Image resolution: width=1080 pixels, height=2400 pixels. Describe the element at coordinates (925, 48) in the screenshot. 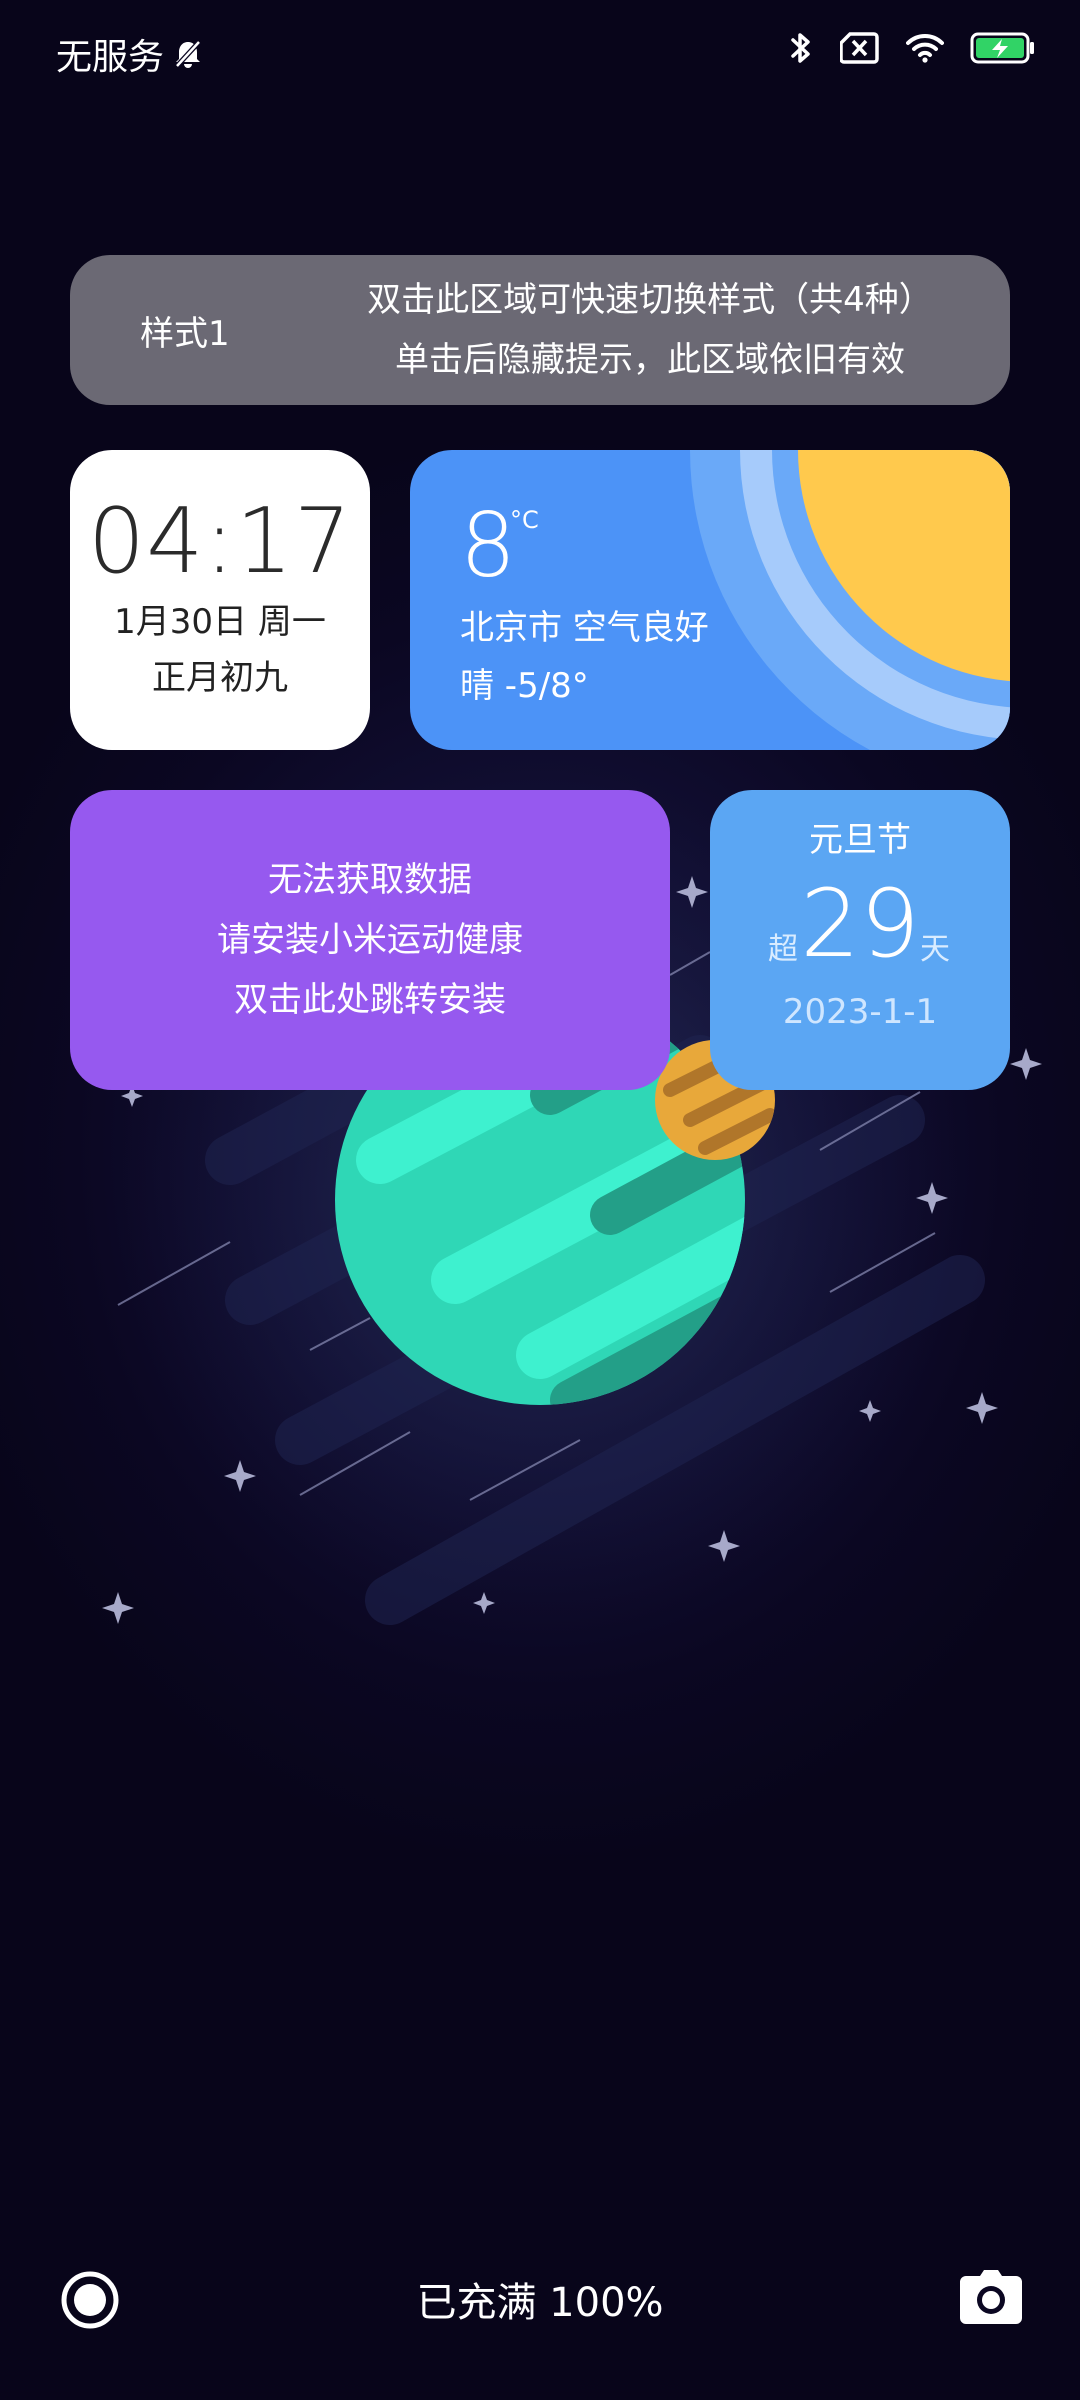

I see `wifi-icon` at that location.